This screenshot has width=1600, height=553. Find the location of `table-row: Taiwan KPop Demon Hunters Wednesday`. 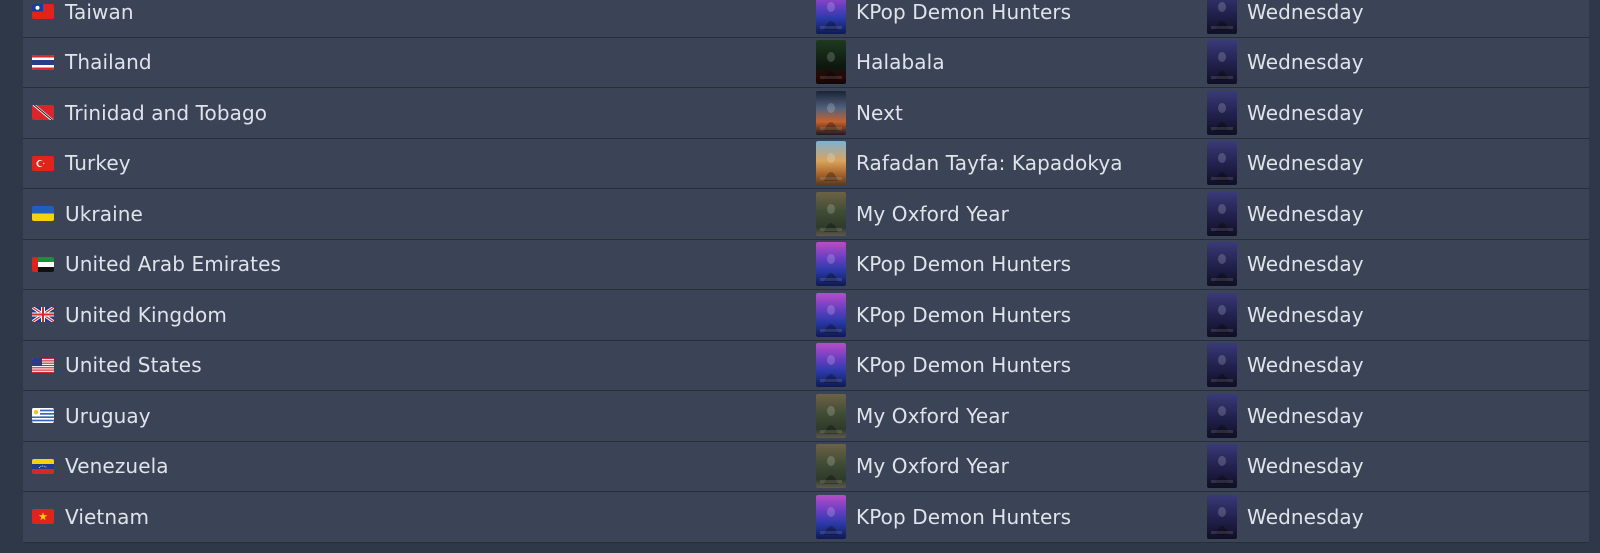

table-row: Taiwan KPop Demon Hunters Wednesday is located at coordinates (806, 19).